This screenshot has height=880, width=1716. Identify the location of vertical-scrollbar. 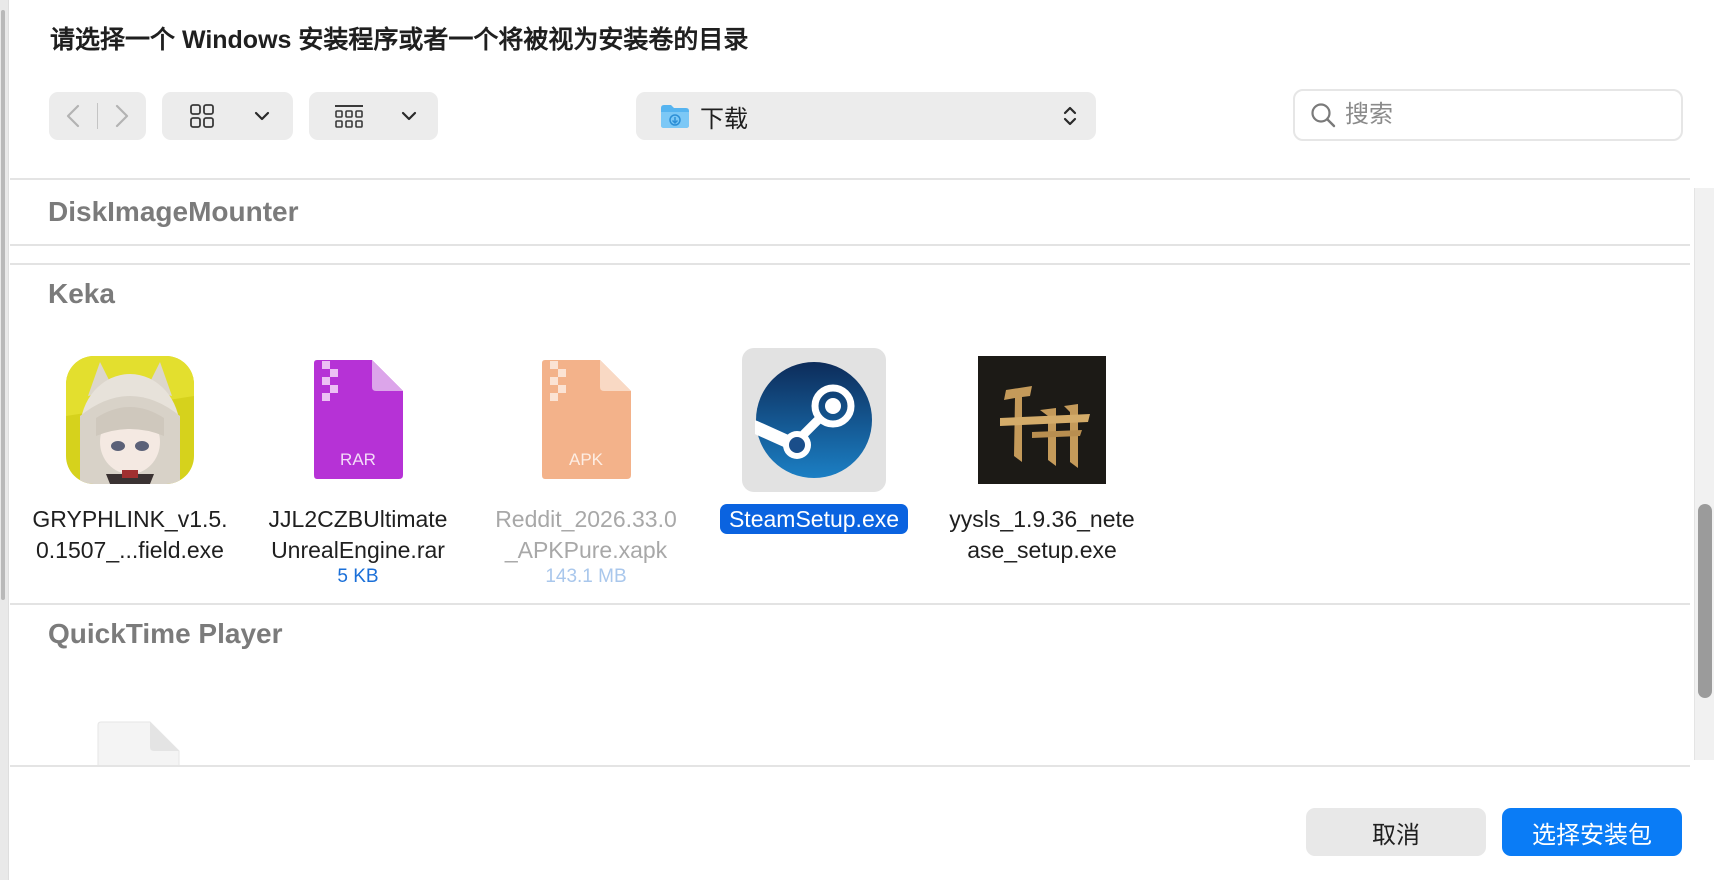
(1704, 474).